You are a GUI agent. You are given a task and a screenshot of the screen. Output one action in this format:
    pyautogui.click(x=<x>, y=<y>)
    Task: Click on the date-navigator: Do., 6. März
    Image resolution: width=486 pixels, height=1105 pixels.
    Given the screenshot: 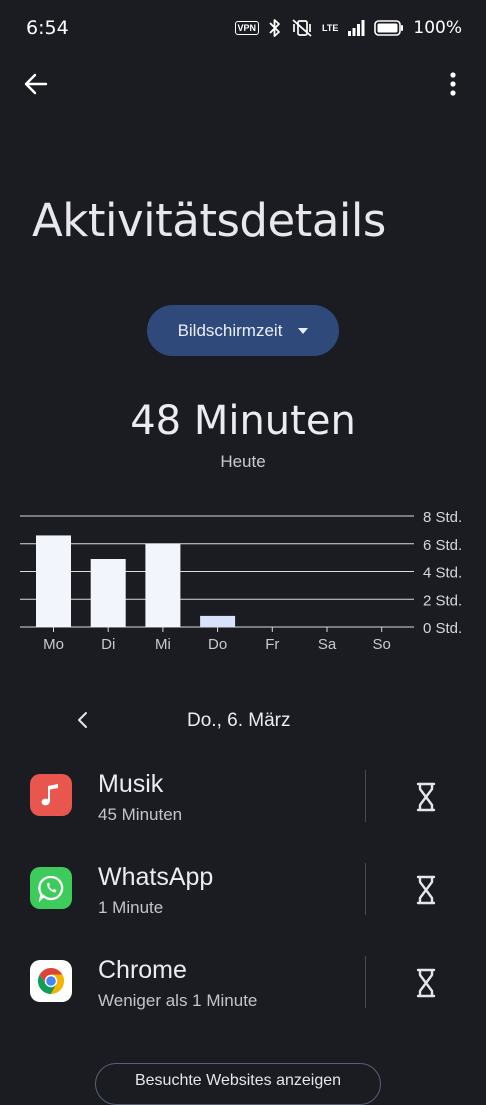 What is the action you would take?
    pyautogui.click(x=243, y=720)
    